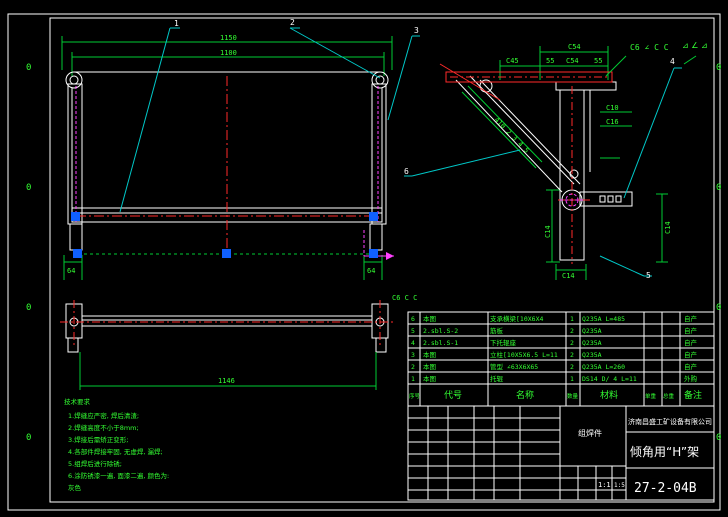  What do you see at coordinates (440, 331) in the screenshot?
I see `bom-row5-code: 2.sbl.S-2` at bounding box center [440, 331].